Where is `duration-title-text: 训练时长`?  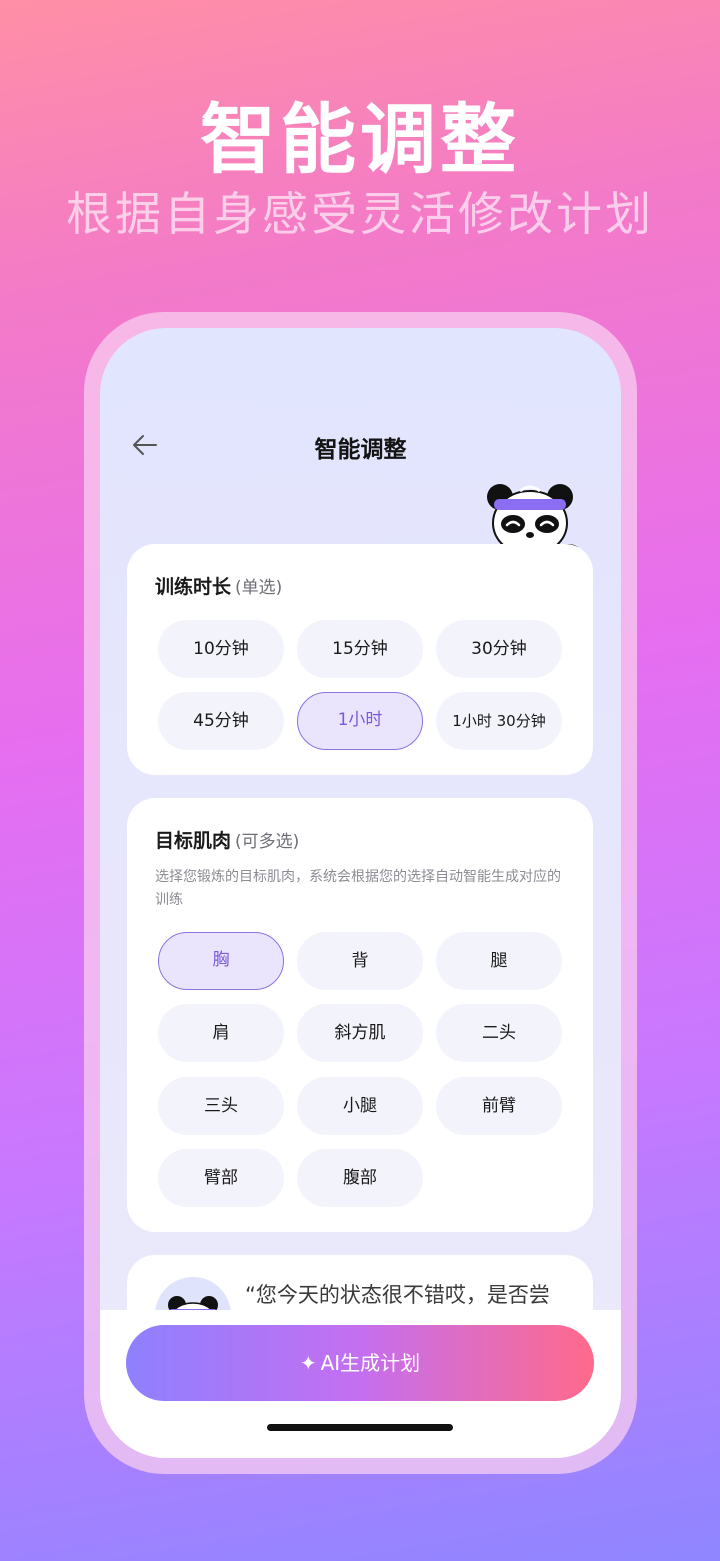 duration-title-text: 训练时长 is located at coordinates (193, 587).